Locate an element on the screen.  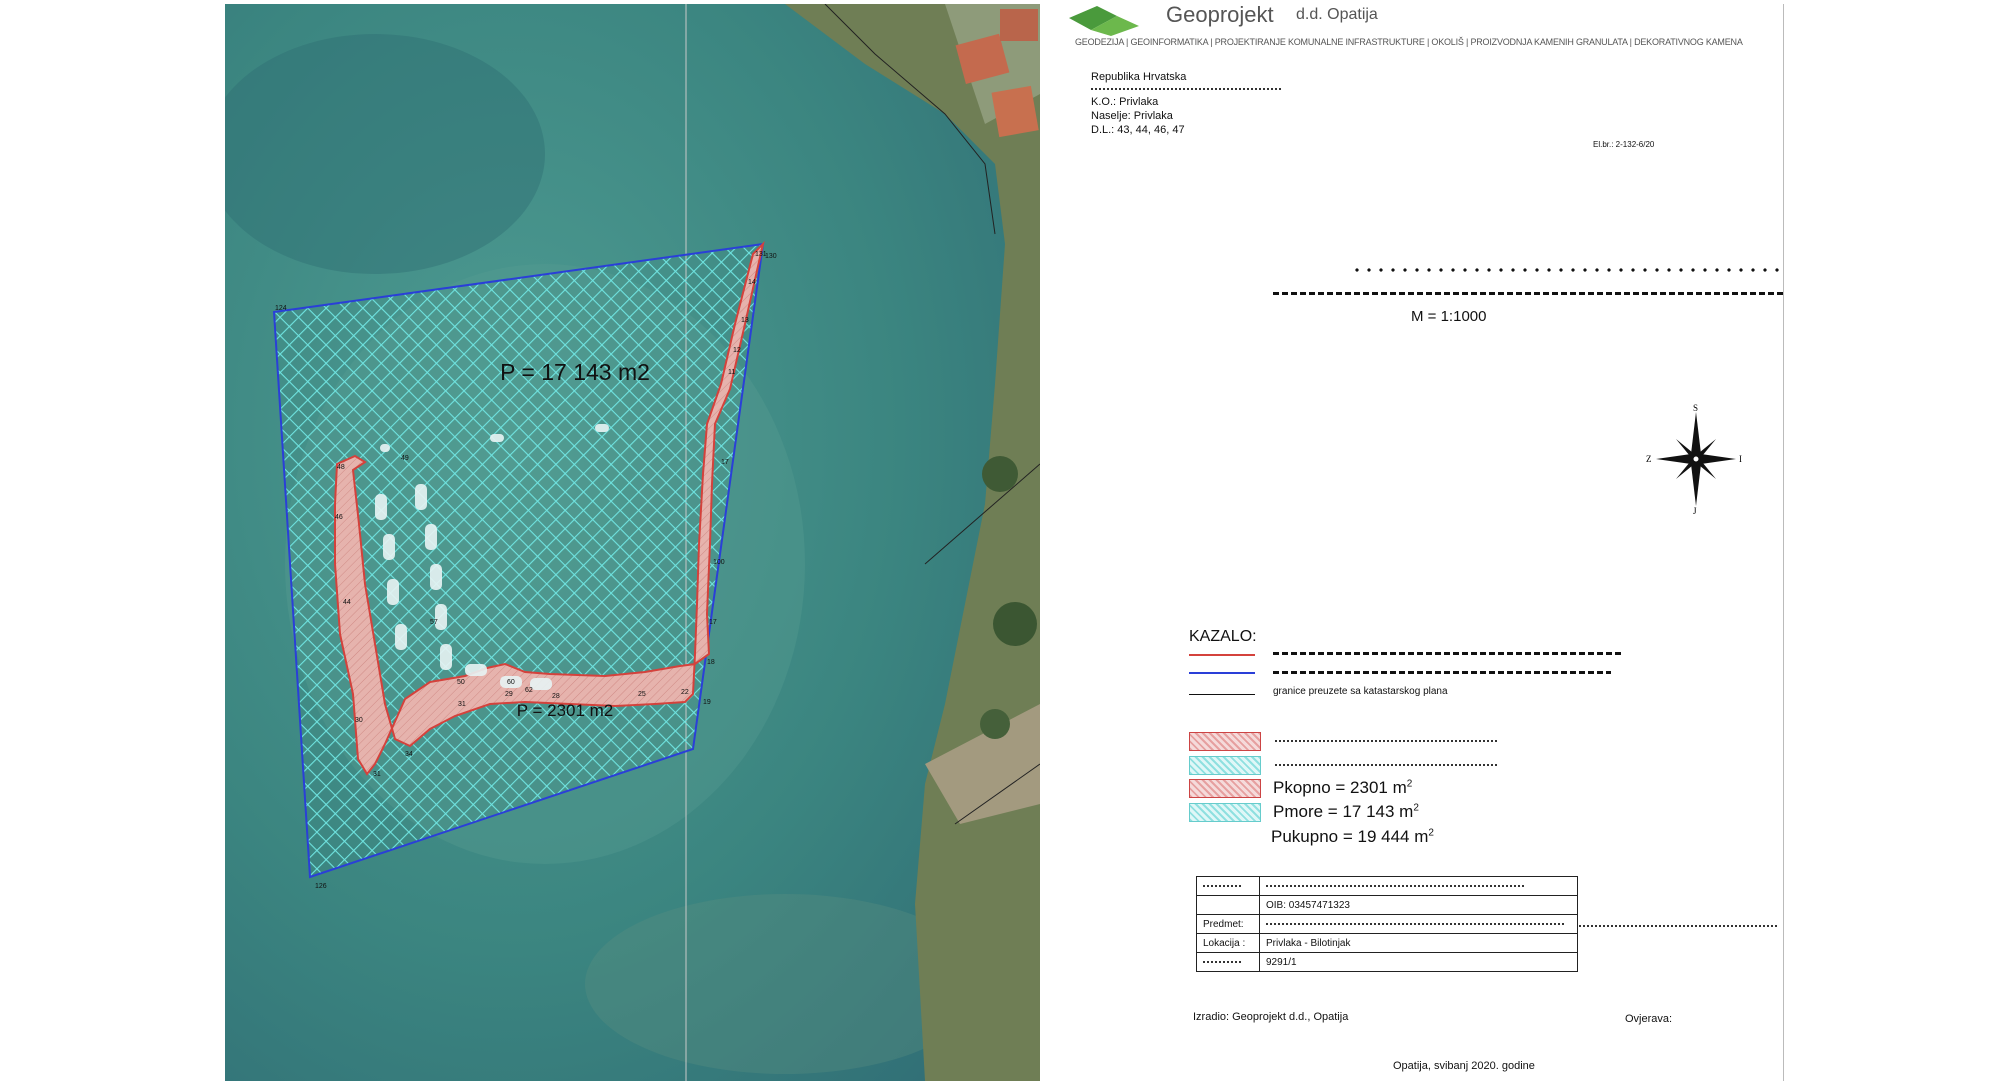
title-block-parcel: 9291/1 is located at coordinates (1418, 962).